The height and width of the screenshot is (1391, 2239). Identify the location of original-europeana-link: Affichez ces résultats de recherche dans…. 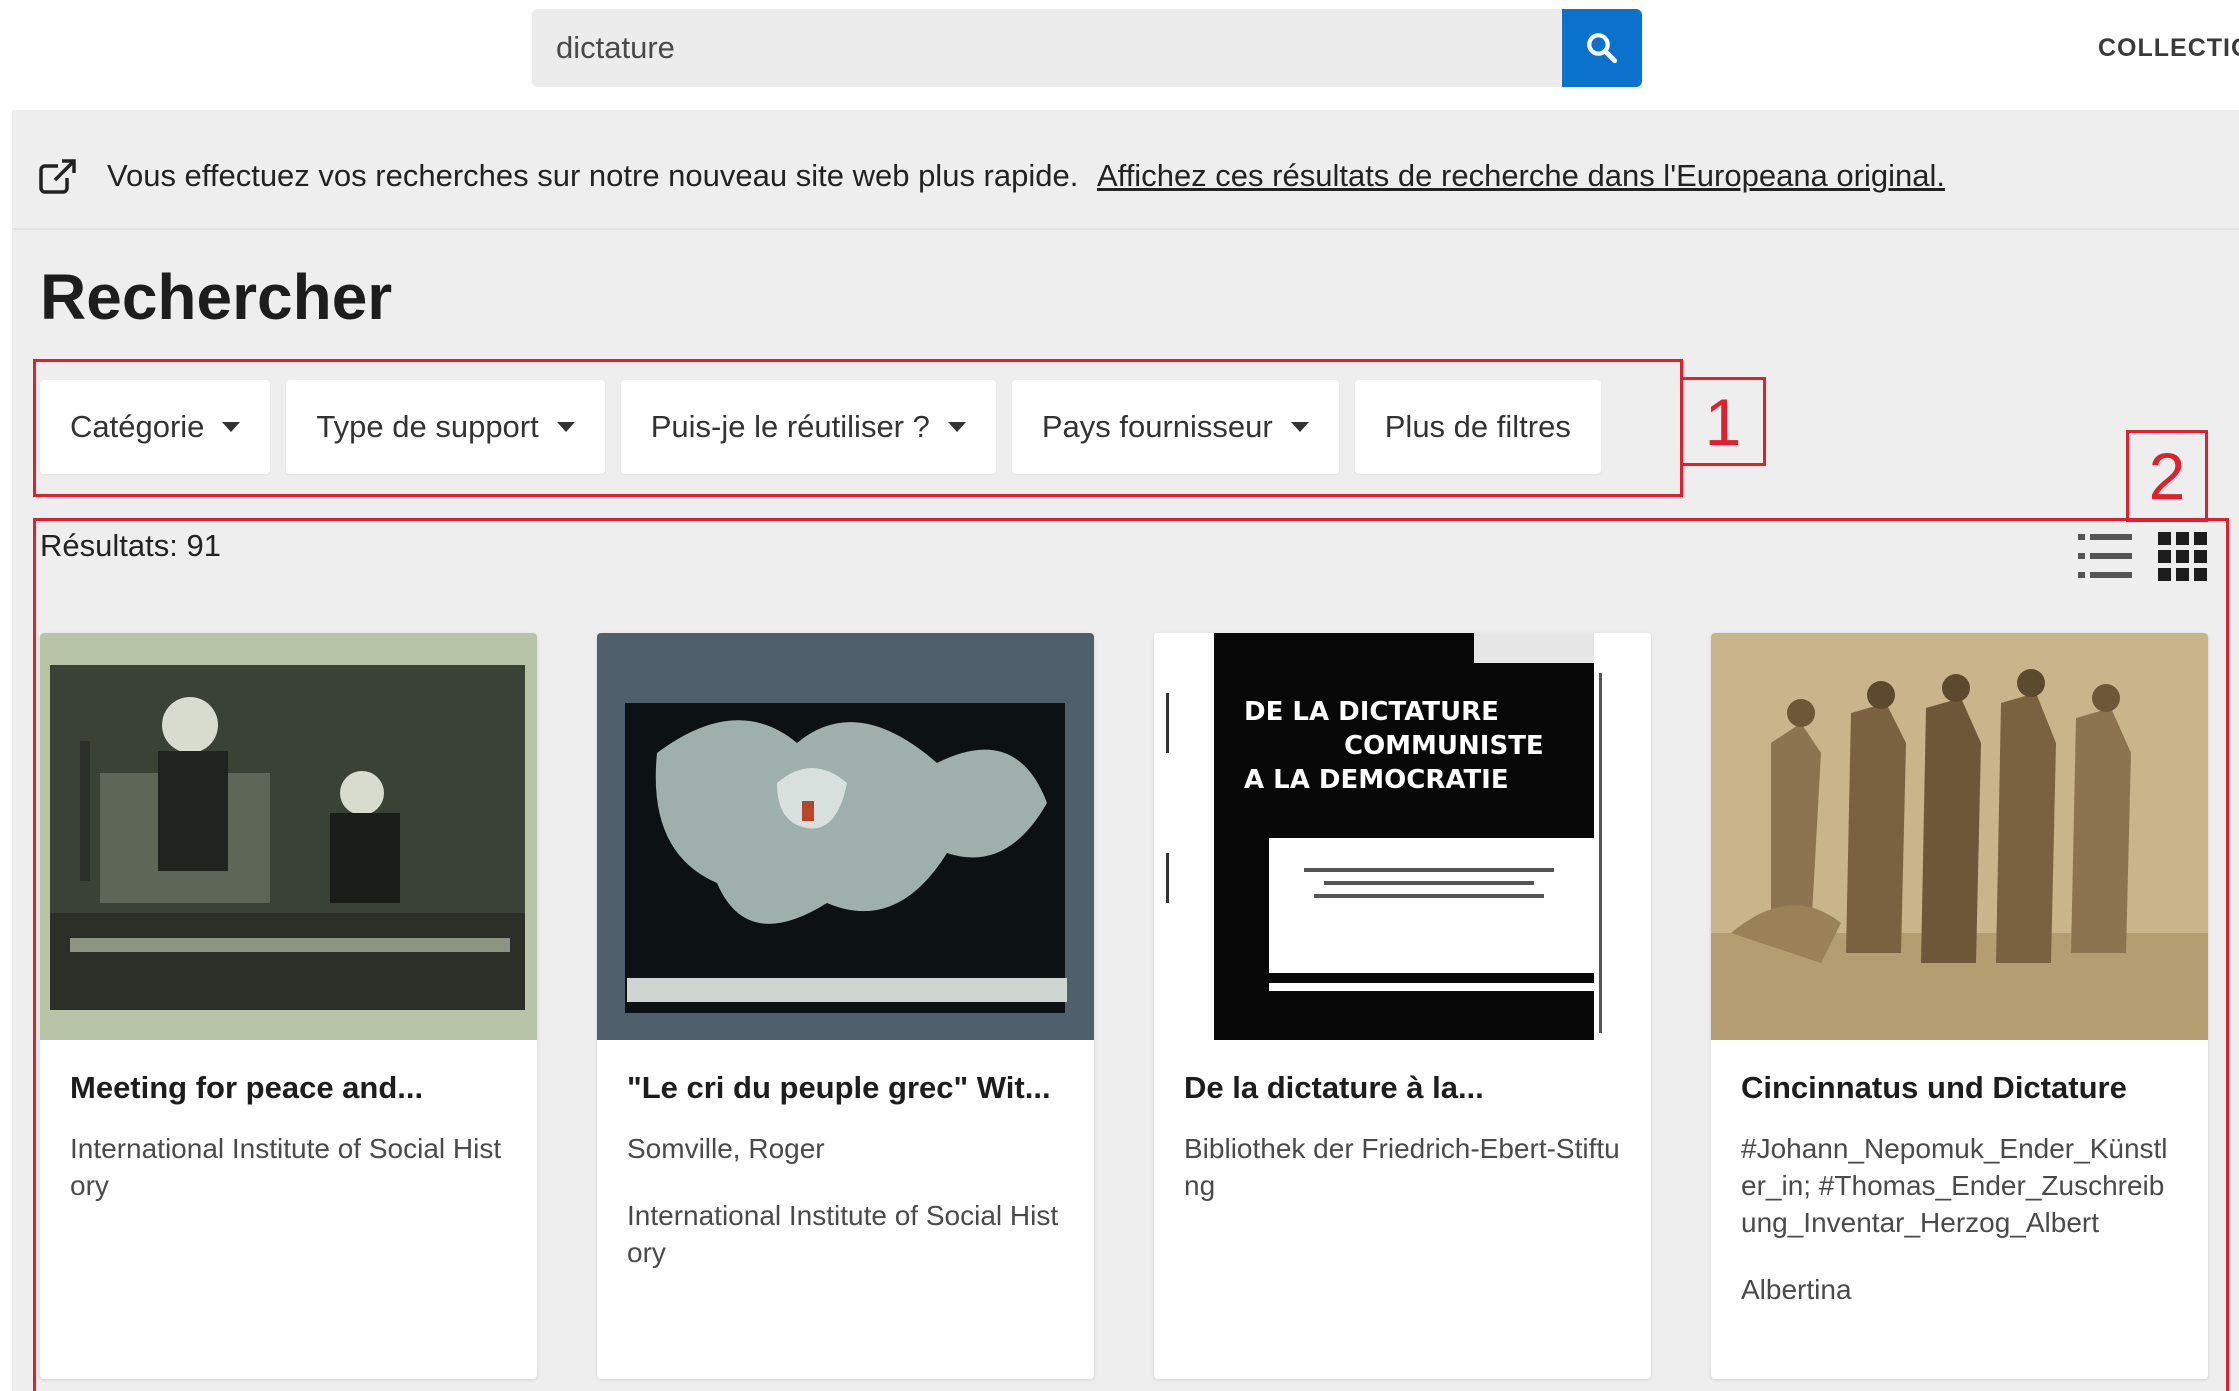
(1521, 175).